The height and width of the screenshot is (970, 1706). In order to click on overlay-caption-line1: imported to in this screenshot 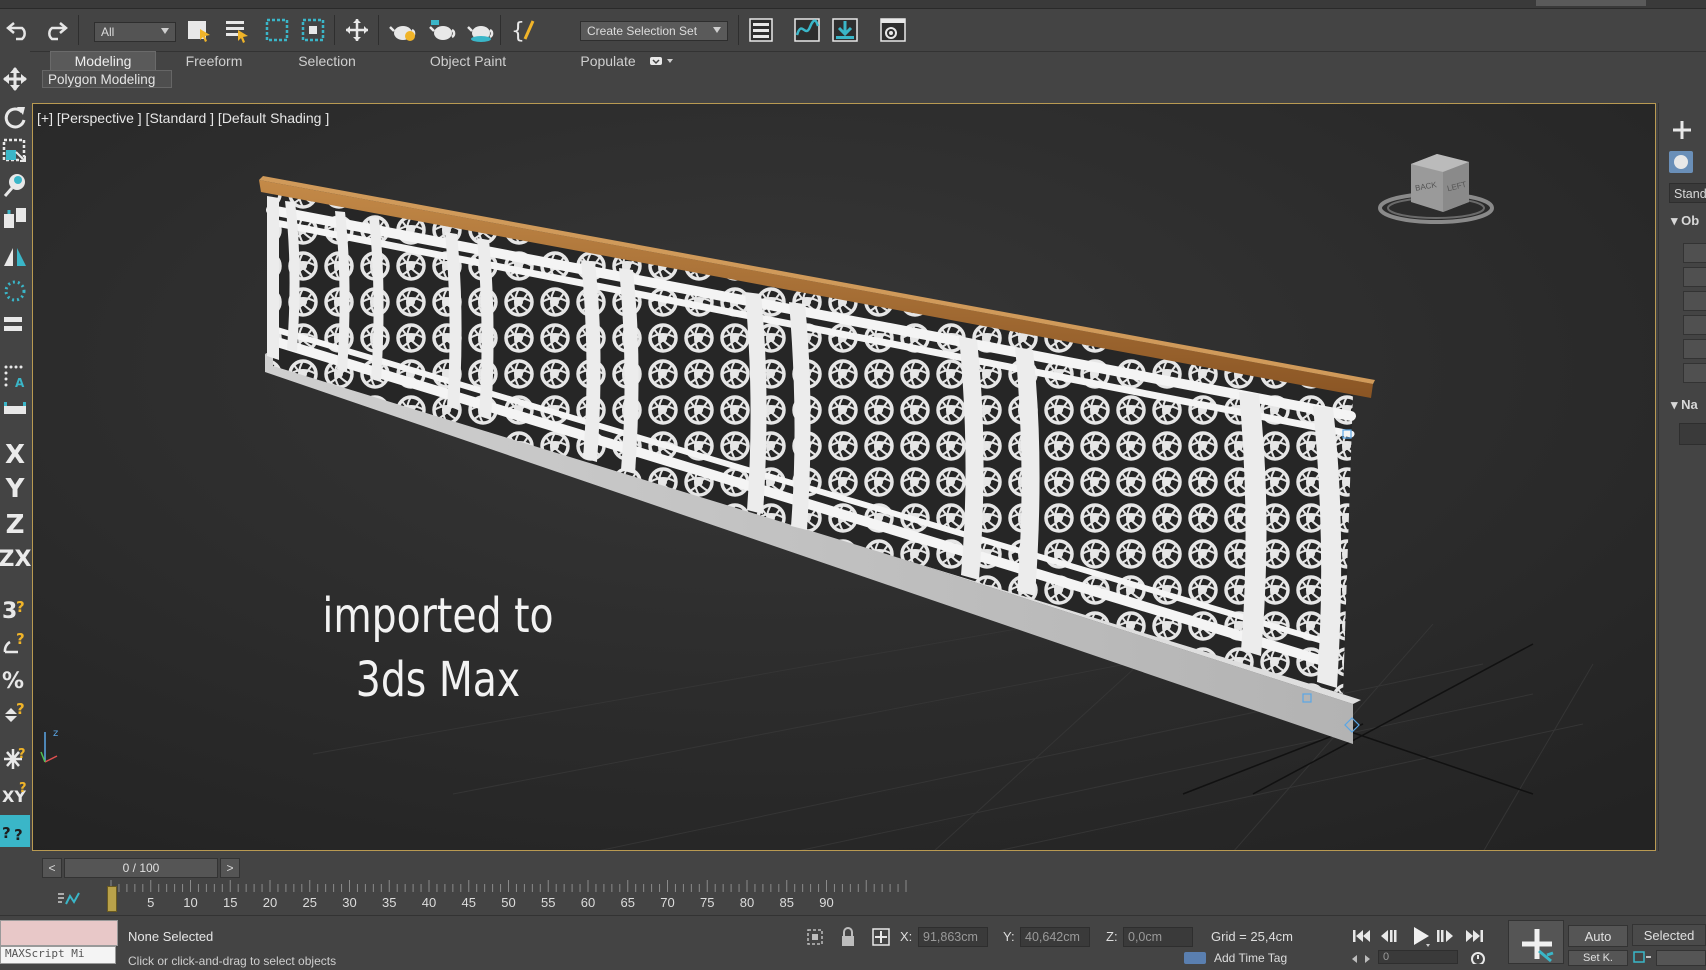, I will do `click(438, 616)`.